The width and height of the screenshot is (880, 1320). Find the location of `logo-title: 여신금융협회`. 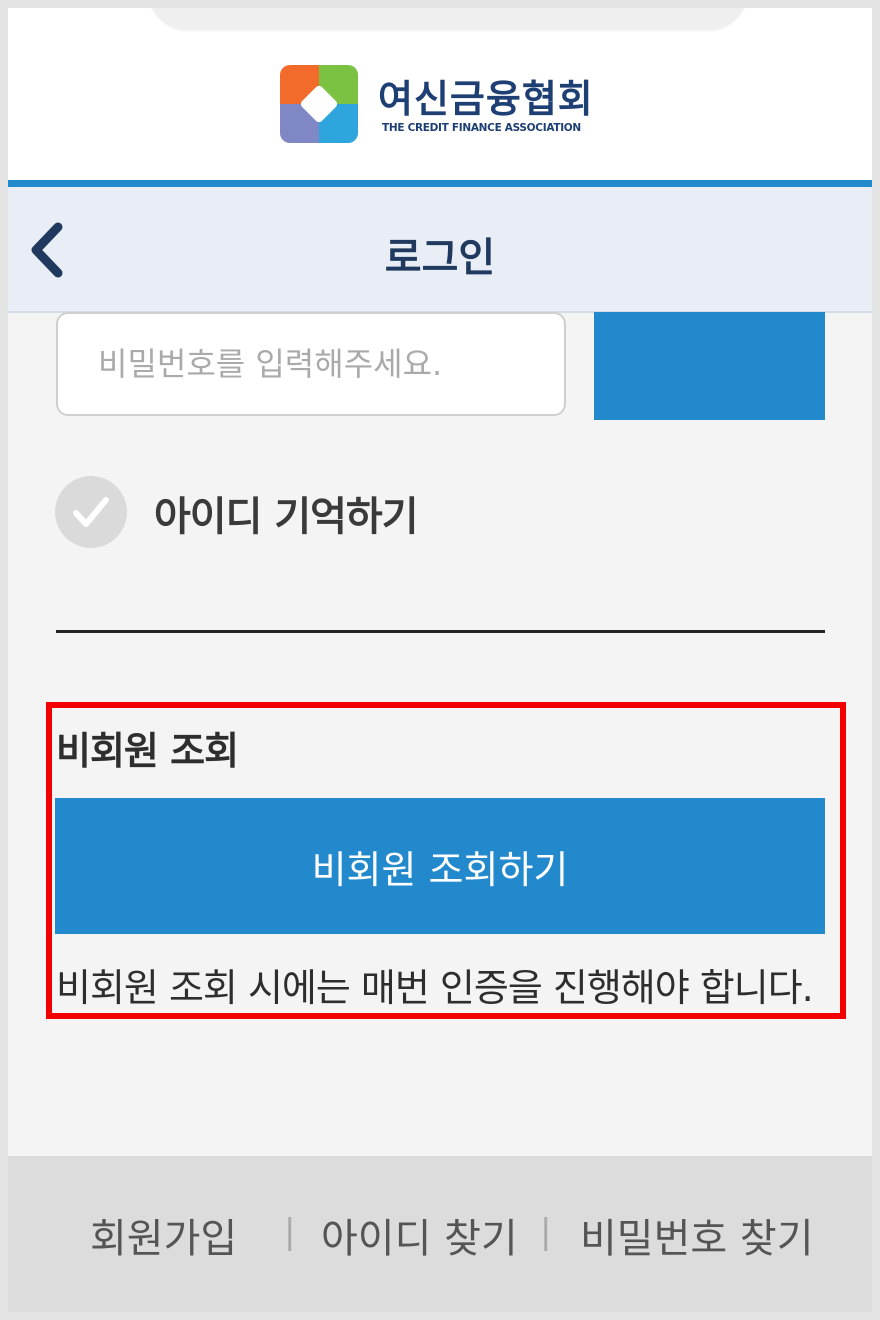

logo-title: 여신금융협회 is located at coordinates (486, 99).